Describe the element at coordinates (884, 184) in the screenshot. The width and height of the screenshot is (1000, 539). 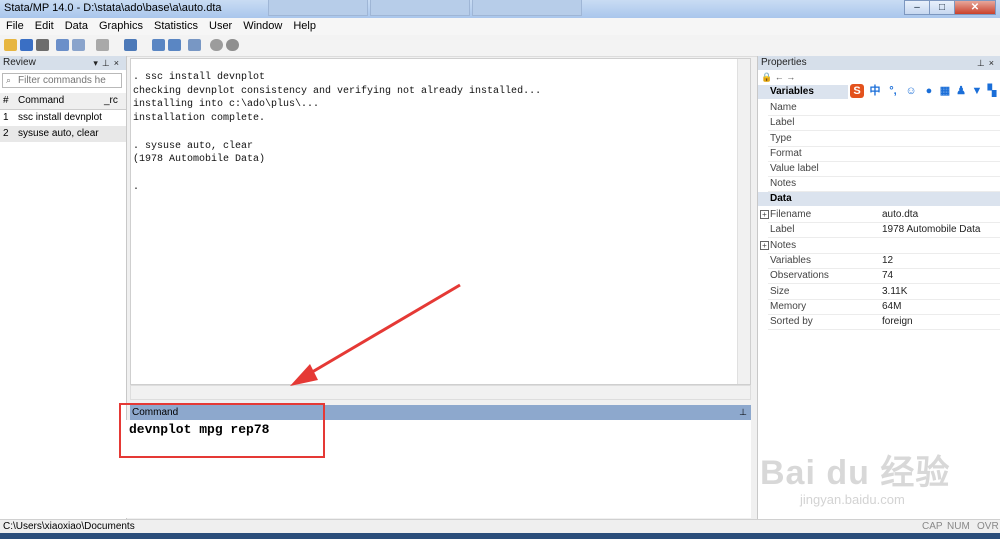
I see `property-row: Notes` at that location.